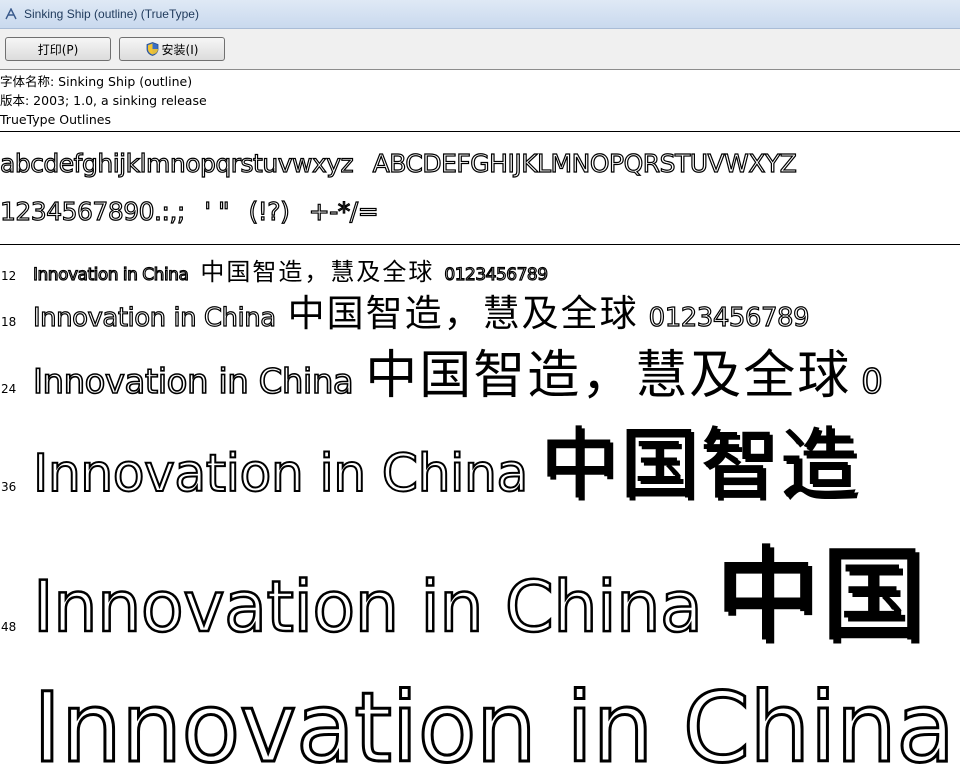 The height and width of the screenshot is (784, 960). I want to click on charset-symbols-1: (!?), so click(269, 211).